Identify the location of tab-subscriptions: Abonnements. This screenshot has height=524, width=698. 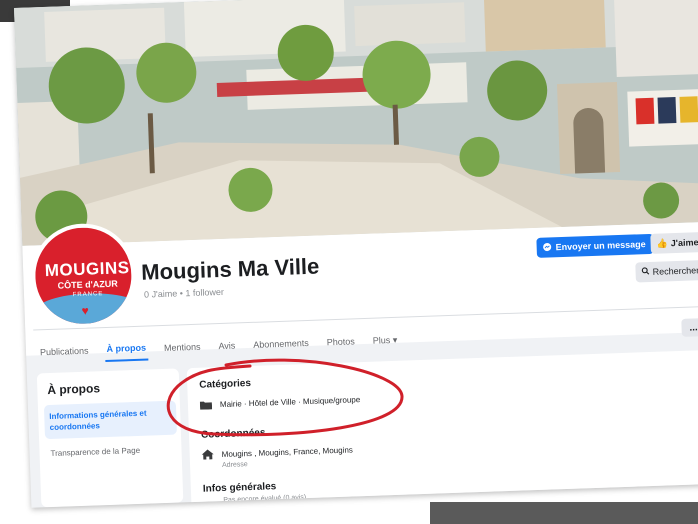
(281, 344).